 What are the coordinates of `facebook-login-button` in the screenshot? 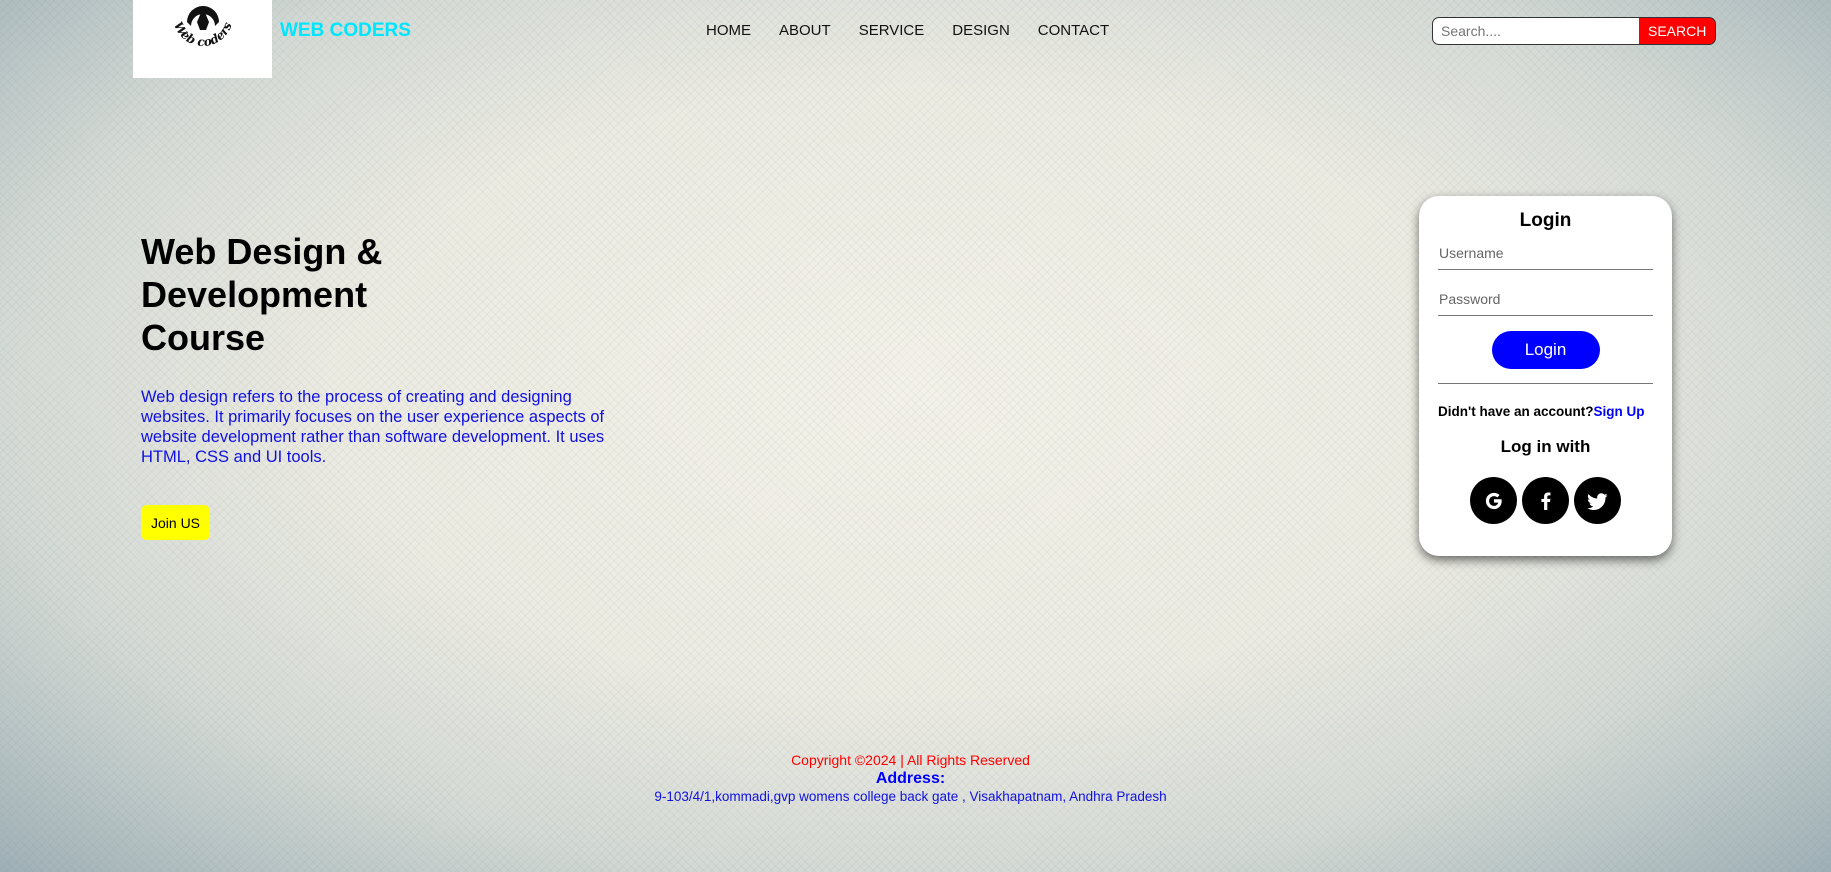 It's located at (1545, 500).